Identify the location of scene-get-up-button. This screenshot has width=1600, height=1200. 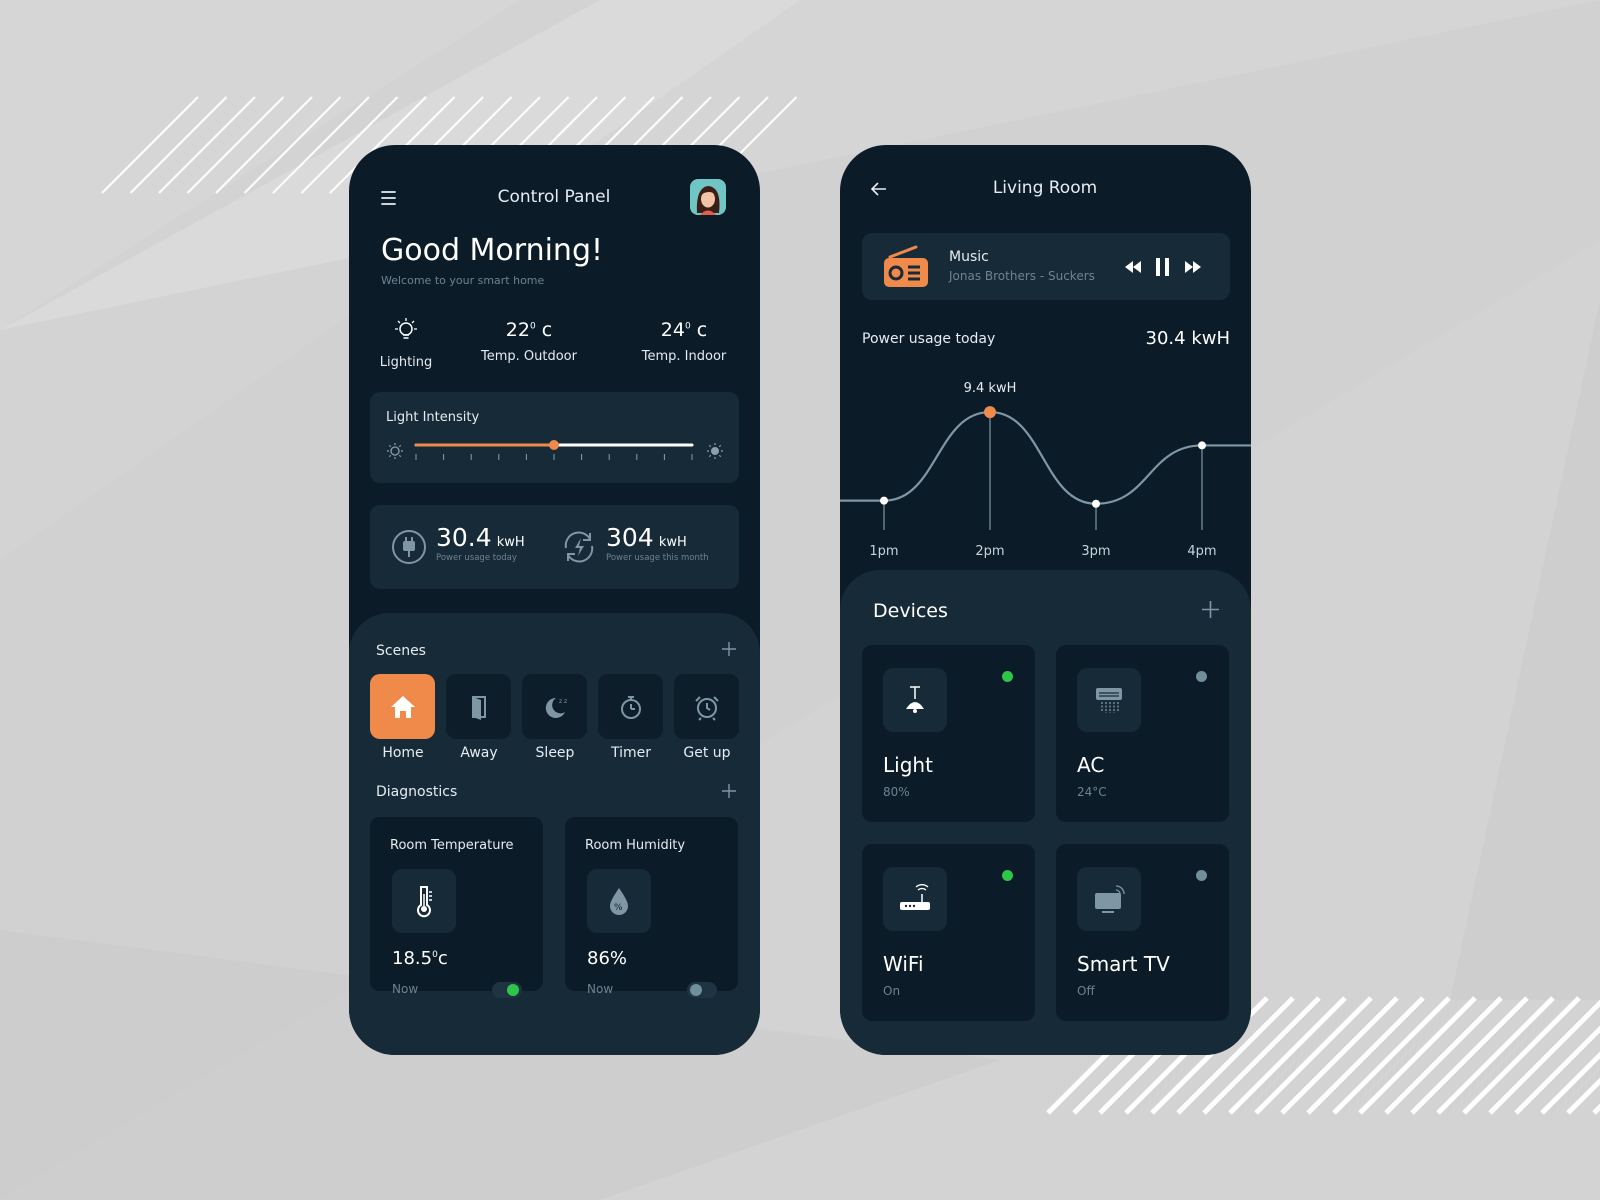
(706, 706).